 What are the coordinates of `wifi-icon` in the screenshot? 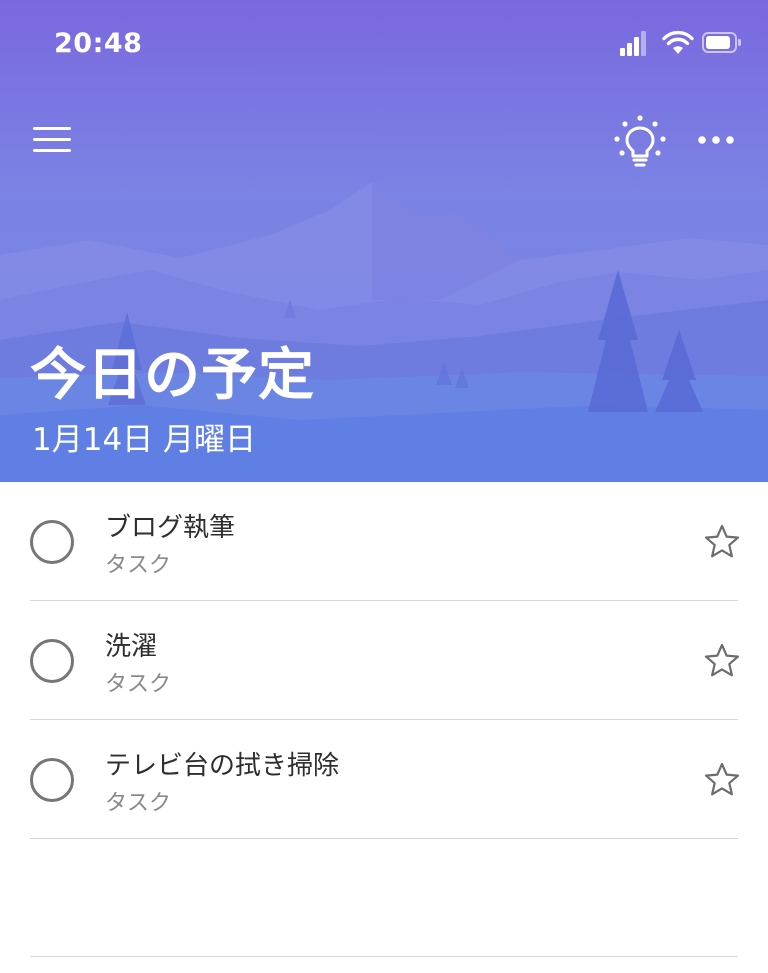 It's located at (678, 42).